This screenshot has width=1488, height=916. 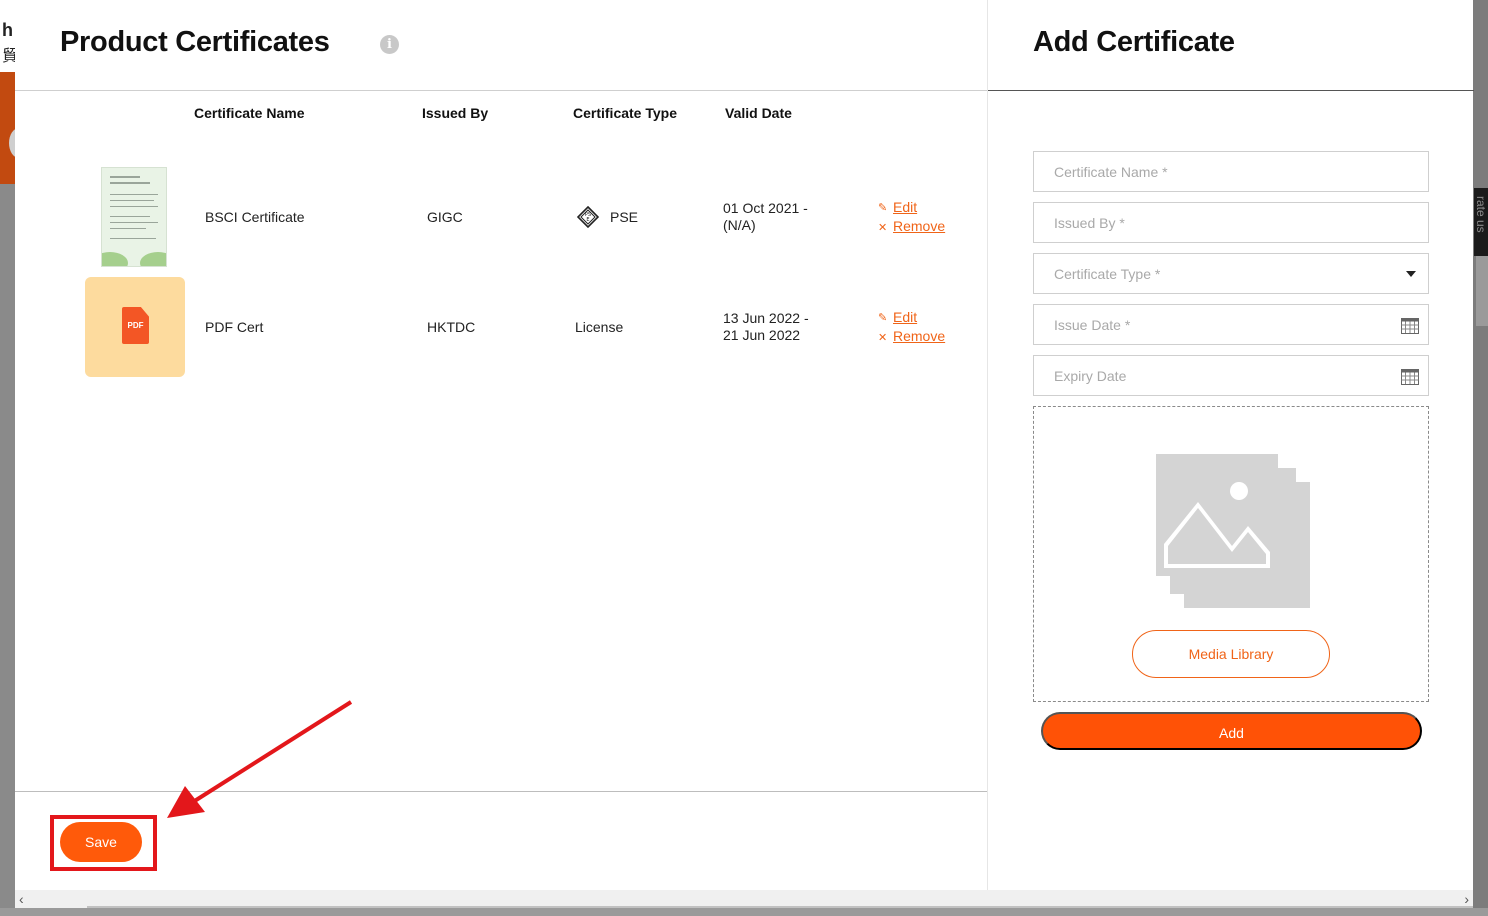 What do you see at coordinates (1231, 273) in the screenshot?
I see `certificate-type-select: Certificate Type *` at bounding box center [1231, 273].